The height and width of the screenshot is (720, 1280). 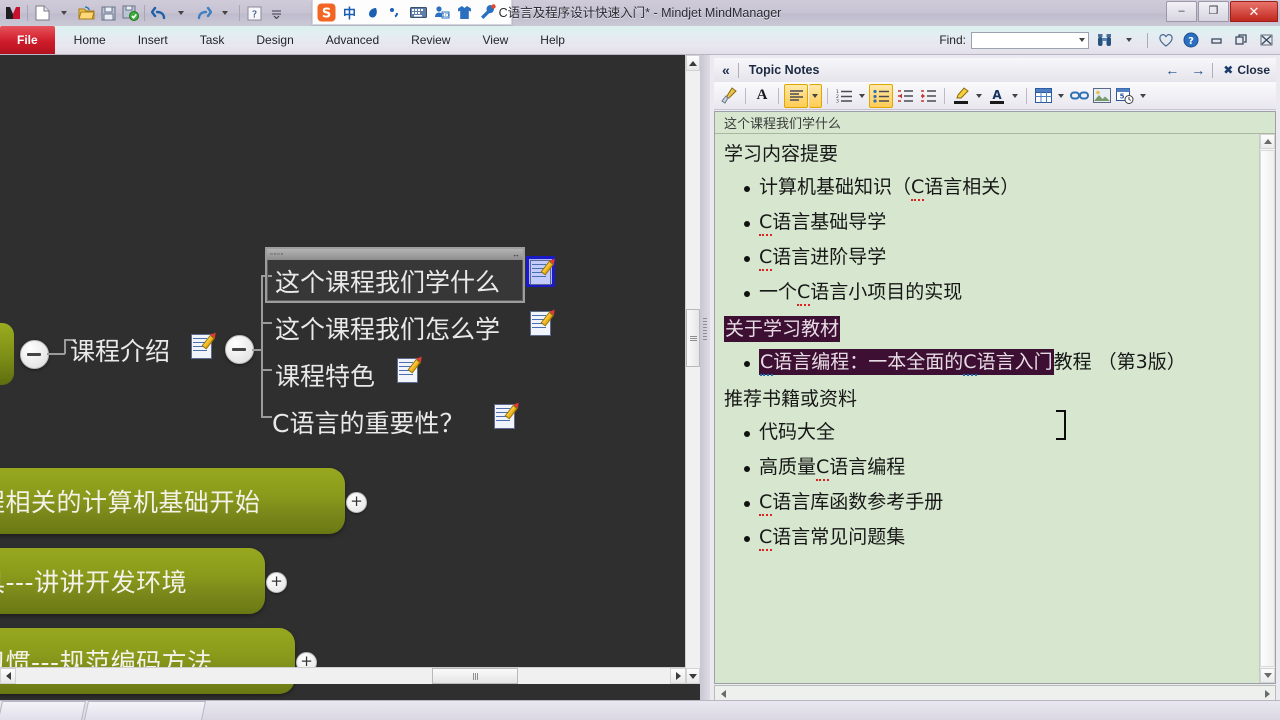 I want to click on font-color-dropdown-caret-icon, so click(x=1015, y=96).